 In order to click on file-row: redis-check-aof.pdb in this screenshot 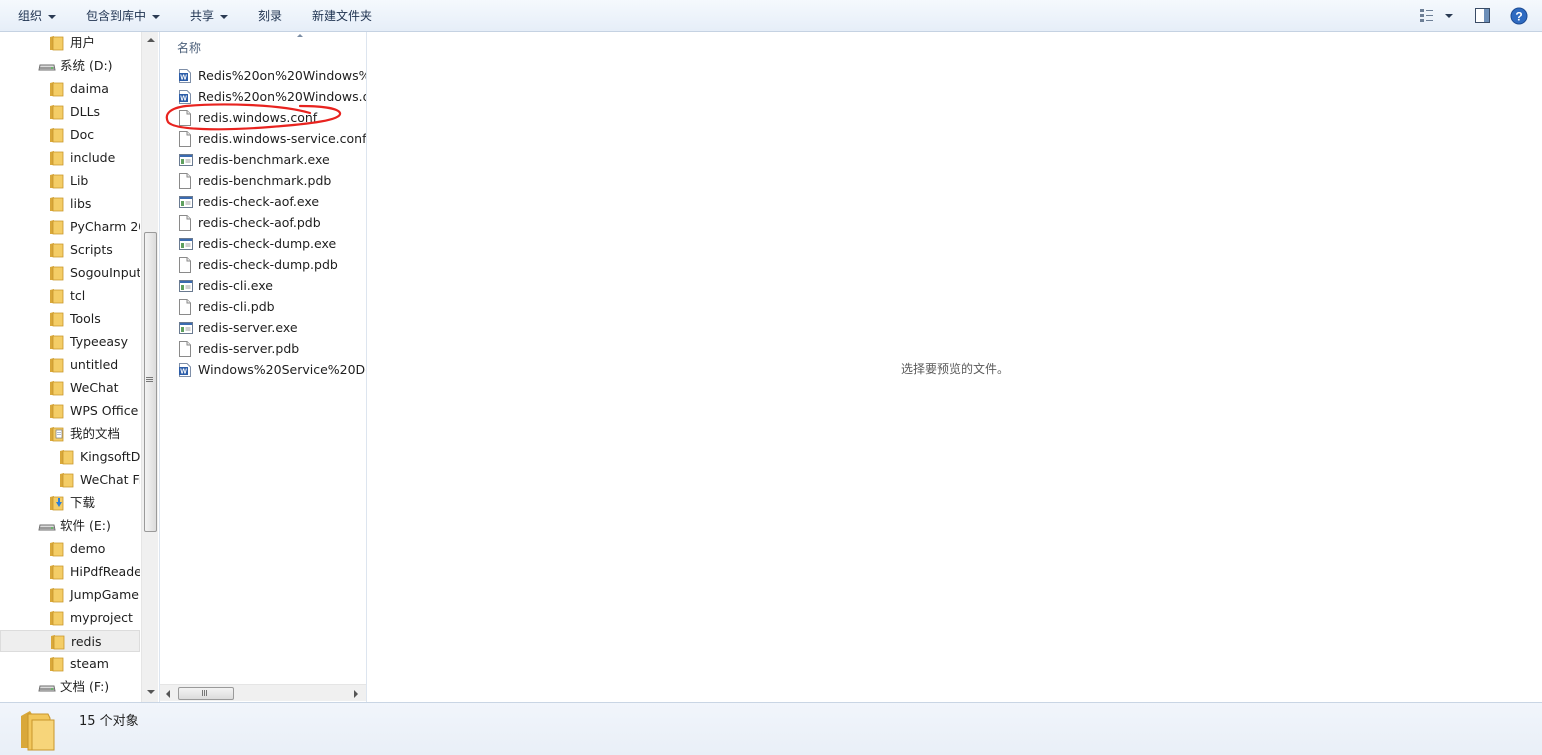, I will do `click(263, 222)`.